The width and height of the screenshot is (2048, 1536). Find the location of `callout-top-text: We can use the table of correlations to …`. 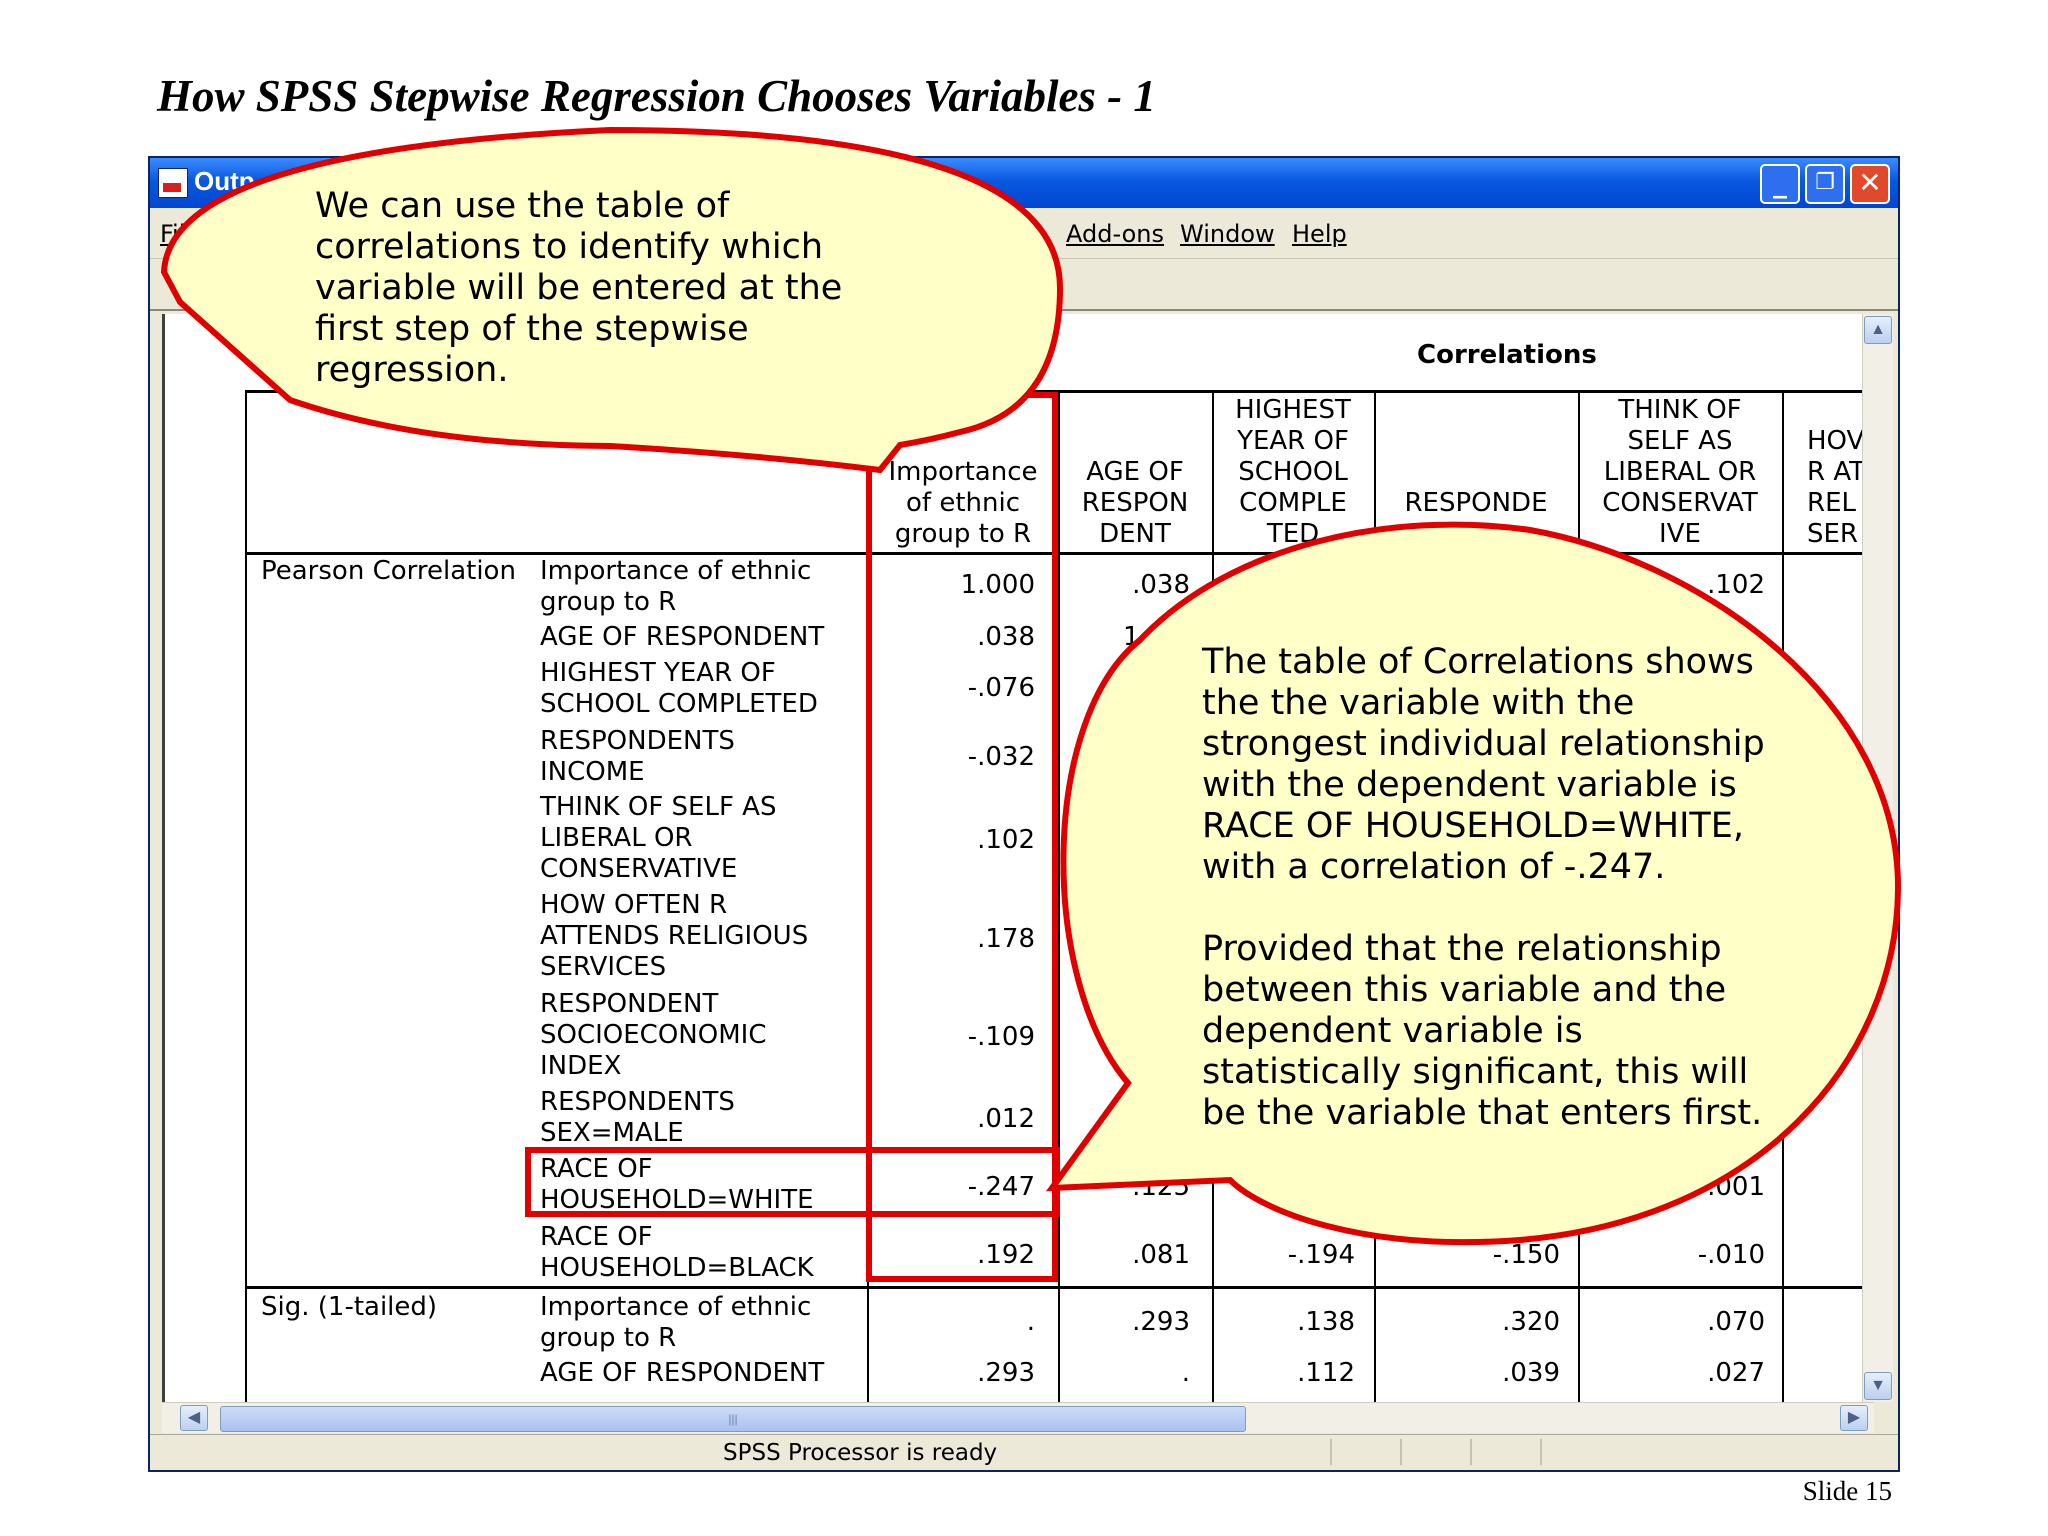

callout-top-text: We can use the table of correlations to … is located at coordinates (579, 288).